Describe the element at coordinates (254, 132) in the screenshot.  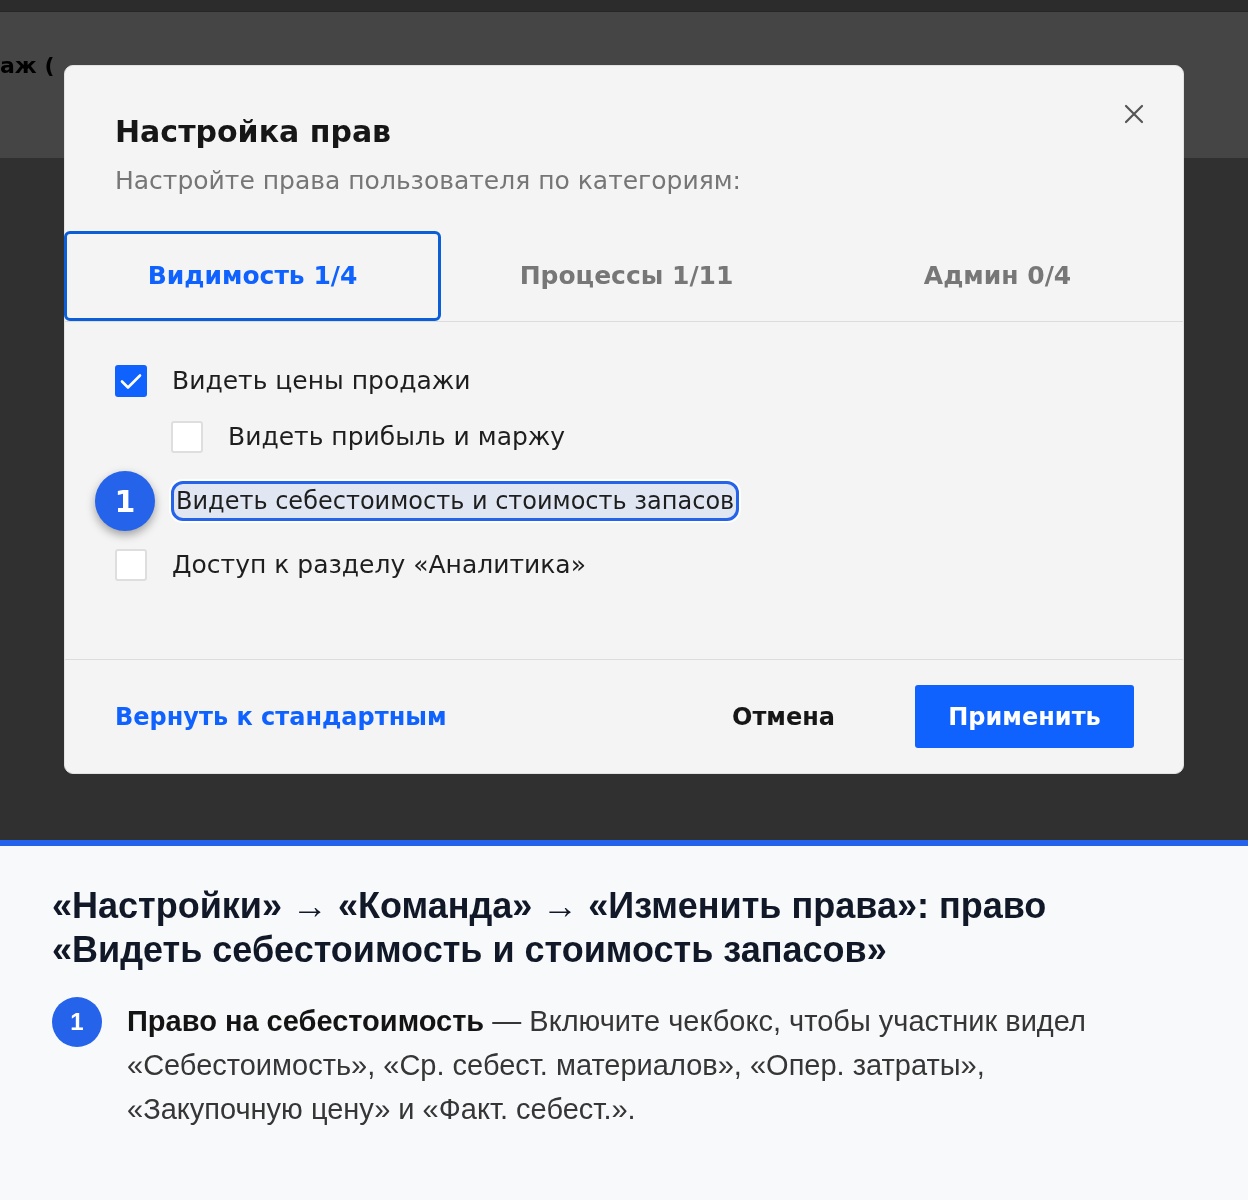
I see `dialog-title: Настройка прав` at that location.